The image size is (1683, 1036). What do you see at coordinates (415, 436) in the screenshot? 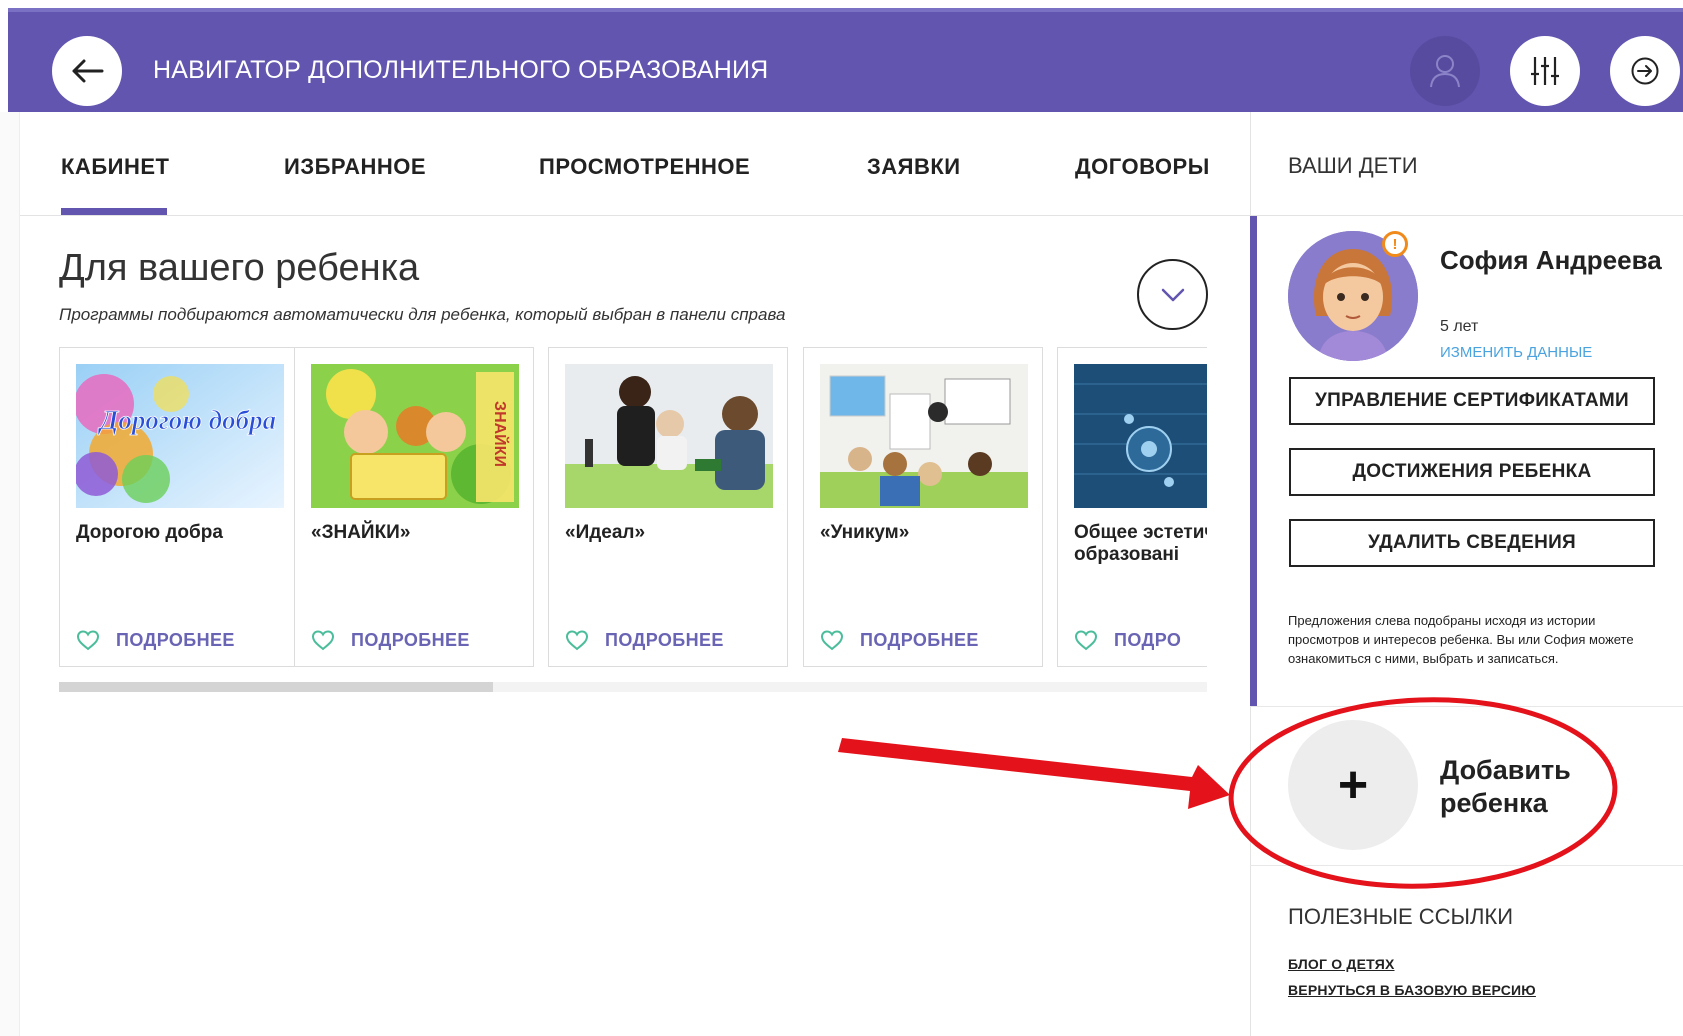
I see `program-image: ЗНАЙКИ` at bounding box center [415, 436].